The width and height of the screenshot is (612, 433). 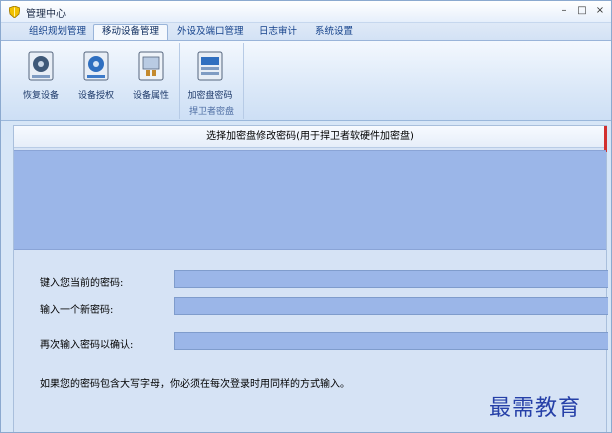 What do you see at coordinates (310, 137) in the screenshot?
I see `panel-header: 选择加密盘修改密码(用于捍卫者软硬件加密盘)` at bounding box center [310, 137].